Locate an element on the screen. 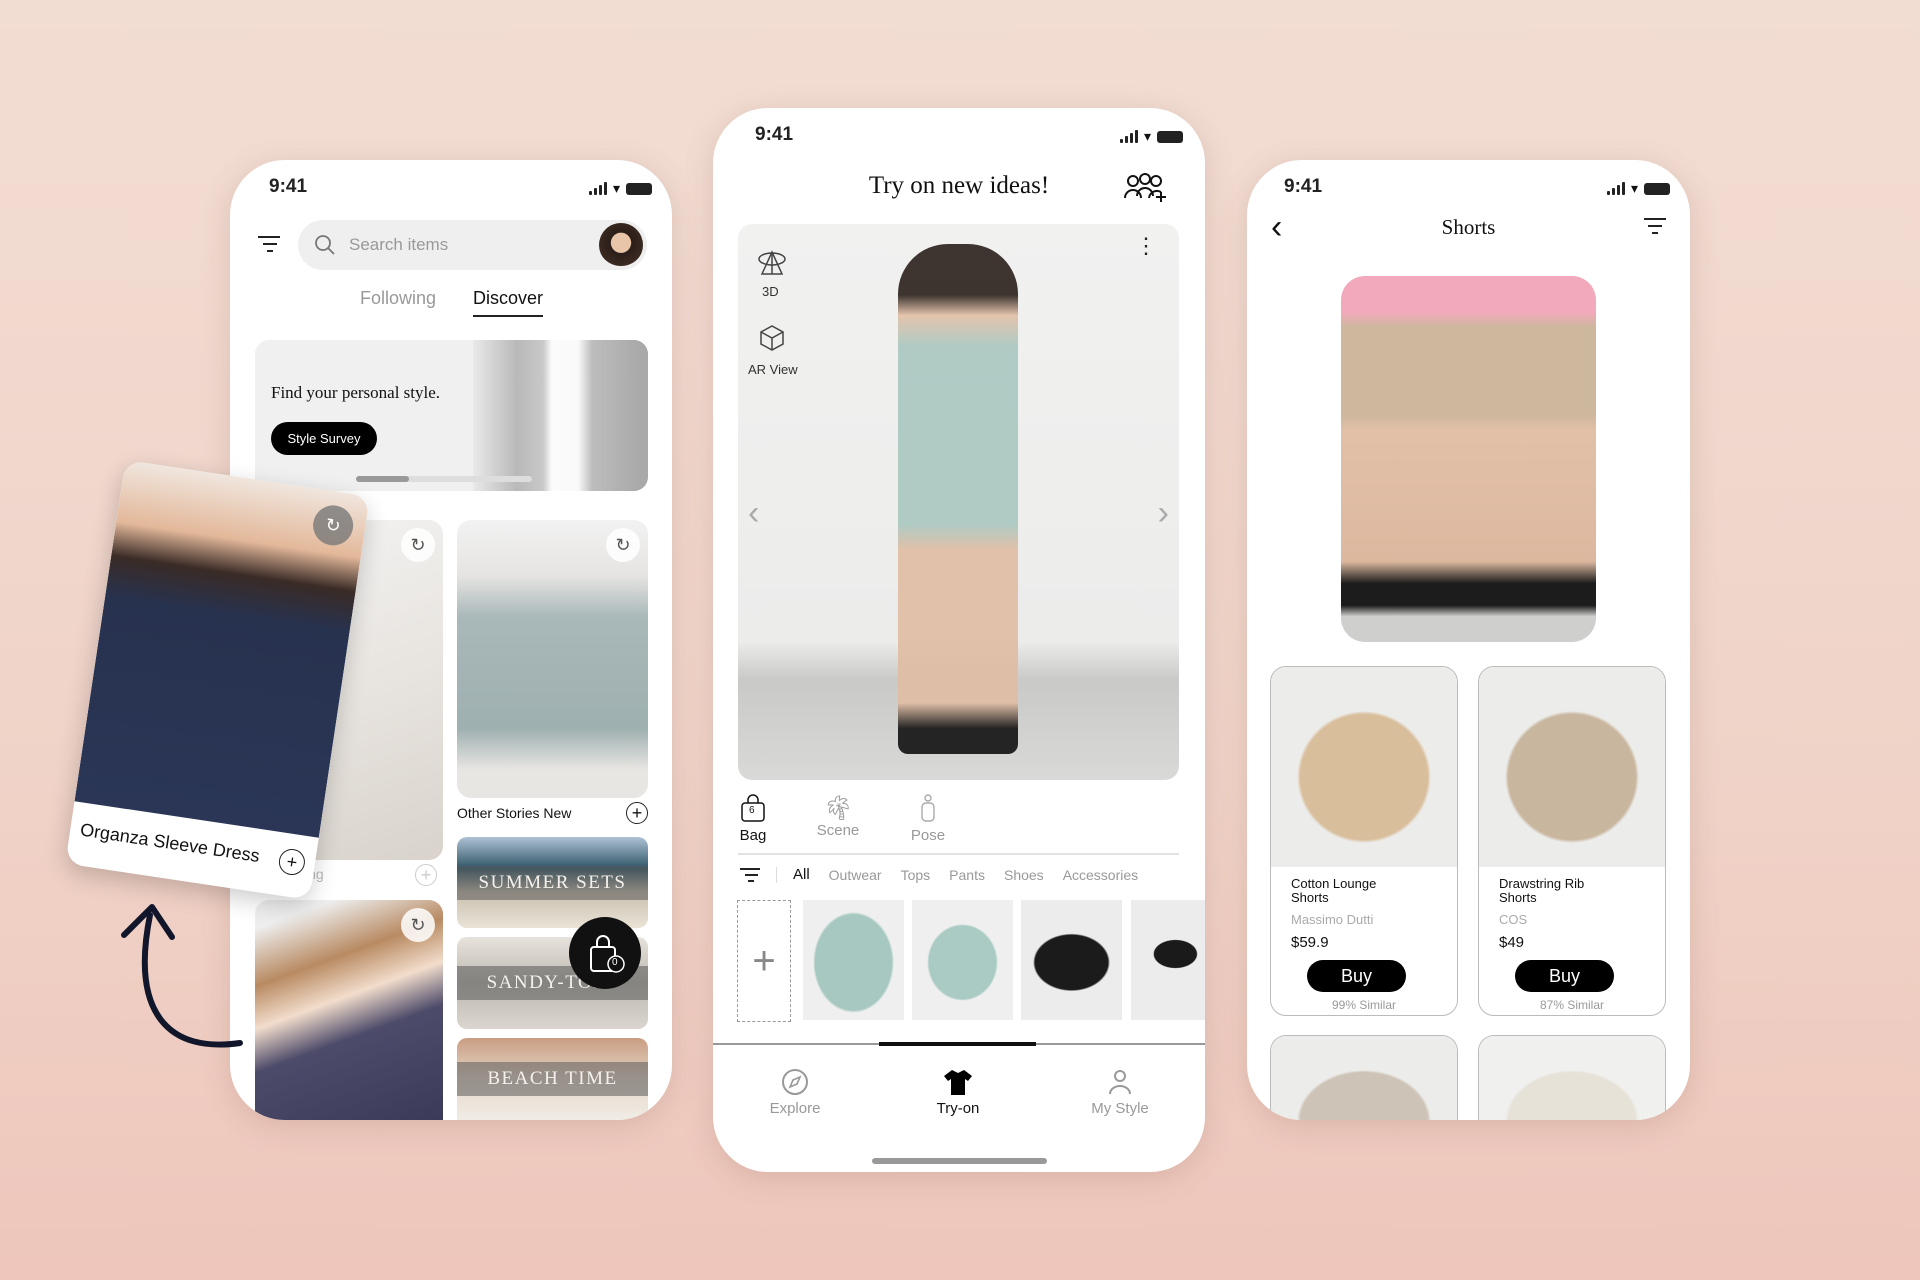 The height and width of the screenshot is (1280, 1920). product-brand: COS is located at coordinates (1513, 919).